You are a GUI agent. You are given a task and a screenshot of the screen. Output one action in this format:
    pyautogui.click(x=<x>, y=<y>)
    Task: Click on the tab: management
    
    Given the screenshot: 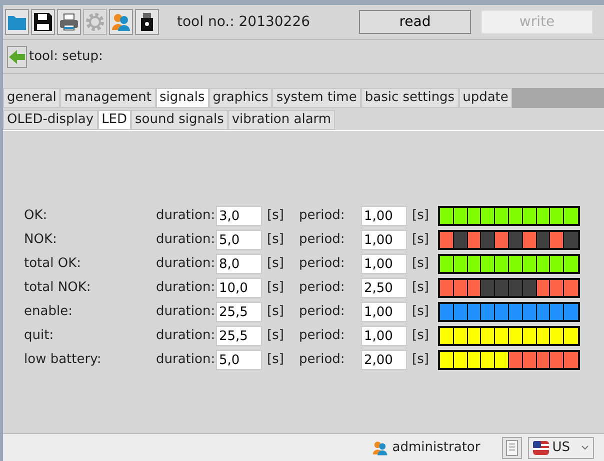 What is the action you would take?
    pyautogui.click(x=108, y=98)
    